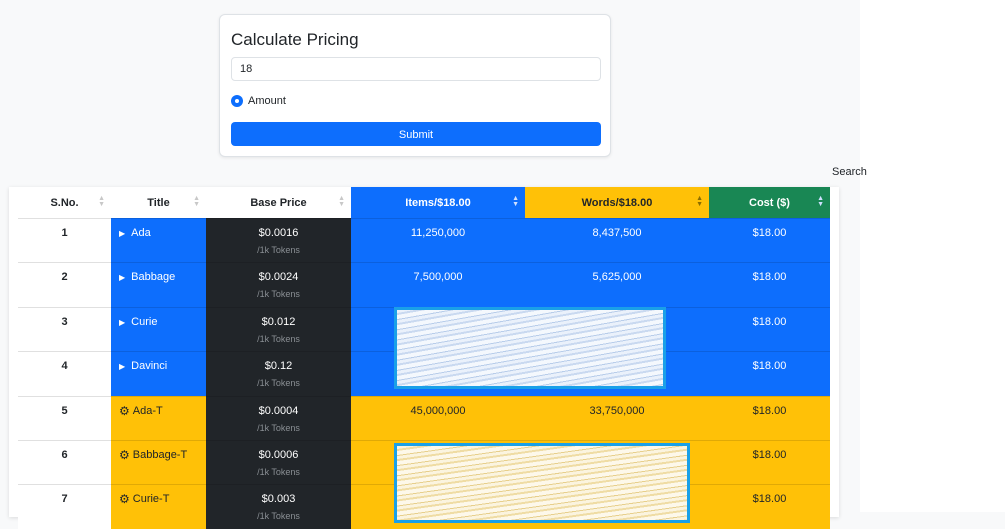  I want to click on words-count: 8,437,500, so click(617, 233).